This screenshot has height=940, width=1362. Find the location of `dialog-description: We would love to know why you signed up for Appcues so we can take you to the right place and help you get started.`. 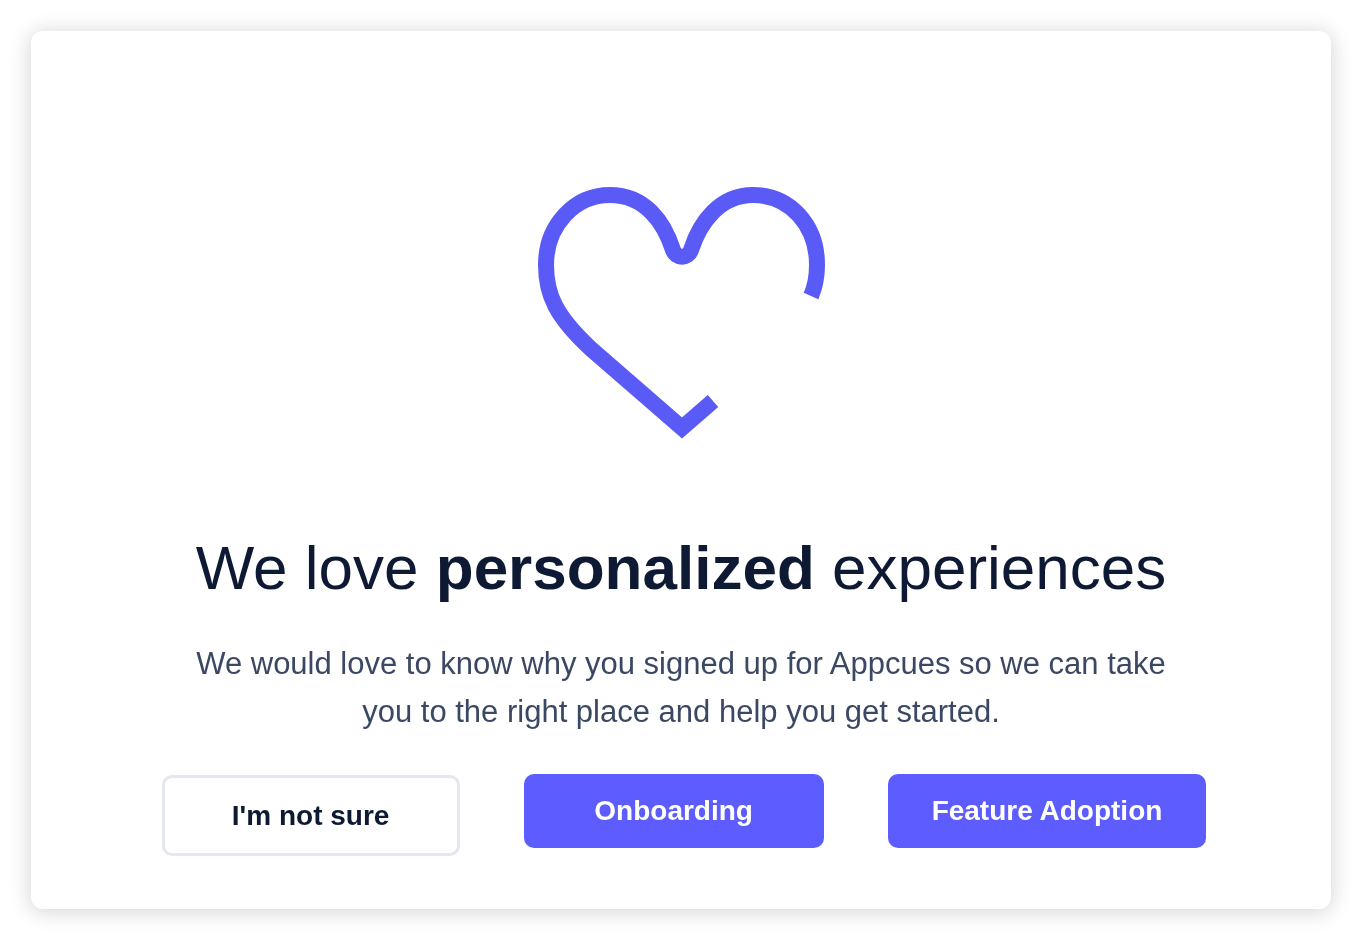

dialog-description: We would love to know why you signed up for Appcues so we can take you to the right place and help you get started. is located at coordinates (681, 688).